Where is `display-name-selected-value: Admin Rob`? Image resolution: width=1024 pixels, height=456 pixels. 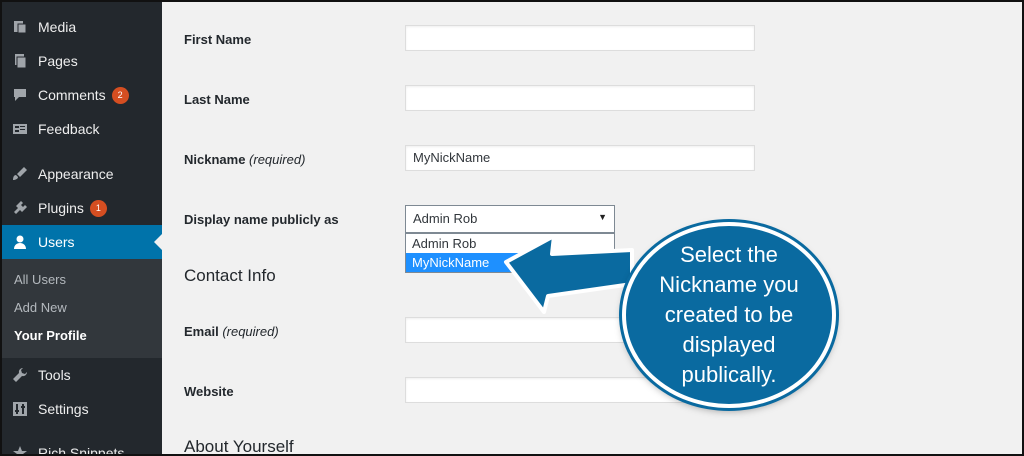 display-name-selected-value: Admin Rob is located at coordinates (445, 218).